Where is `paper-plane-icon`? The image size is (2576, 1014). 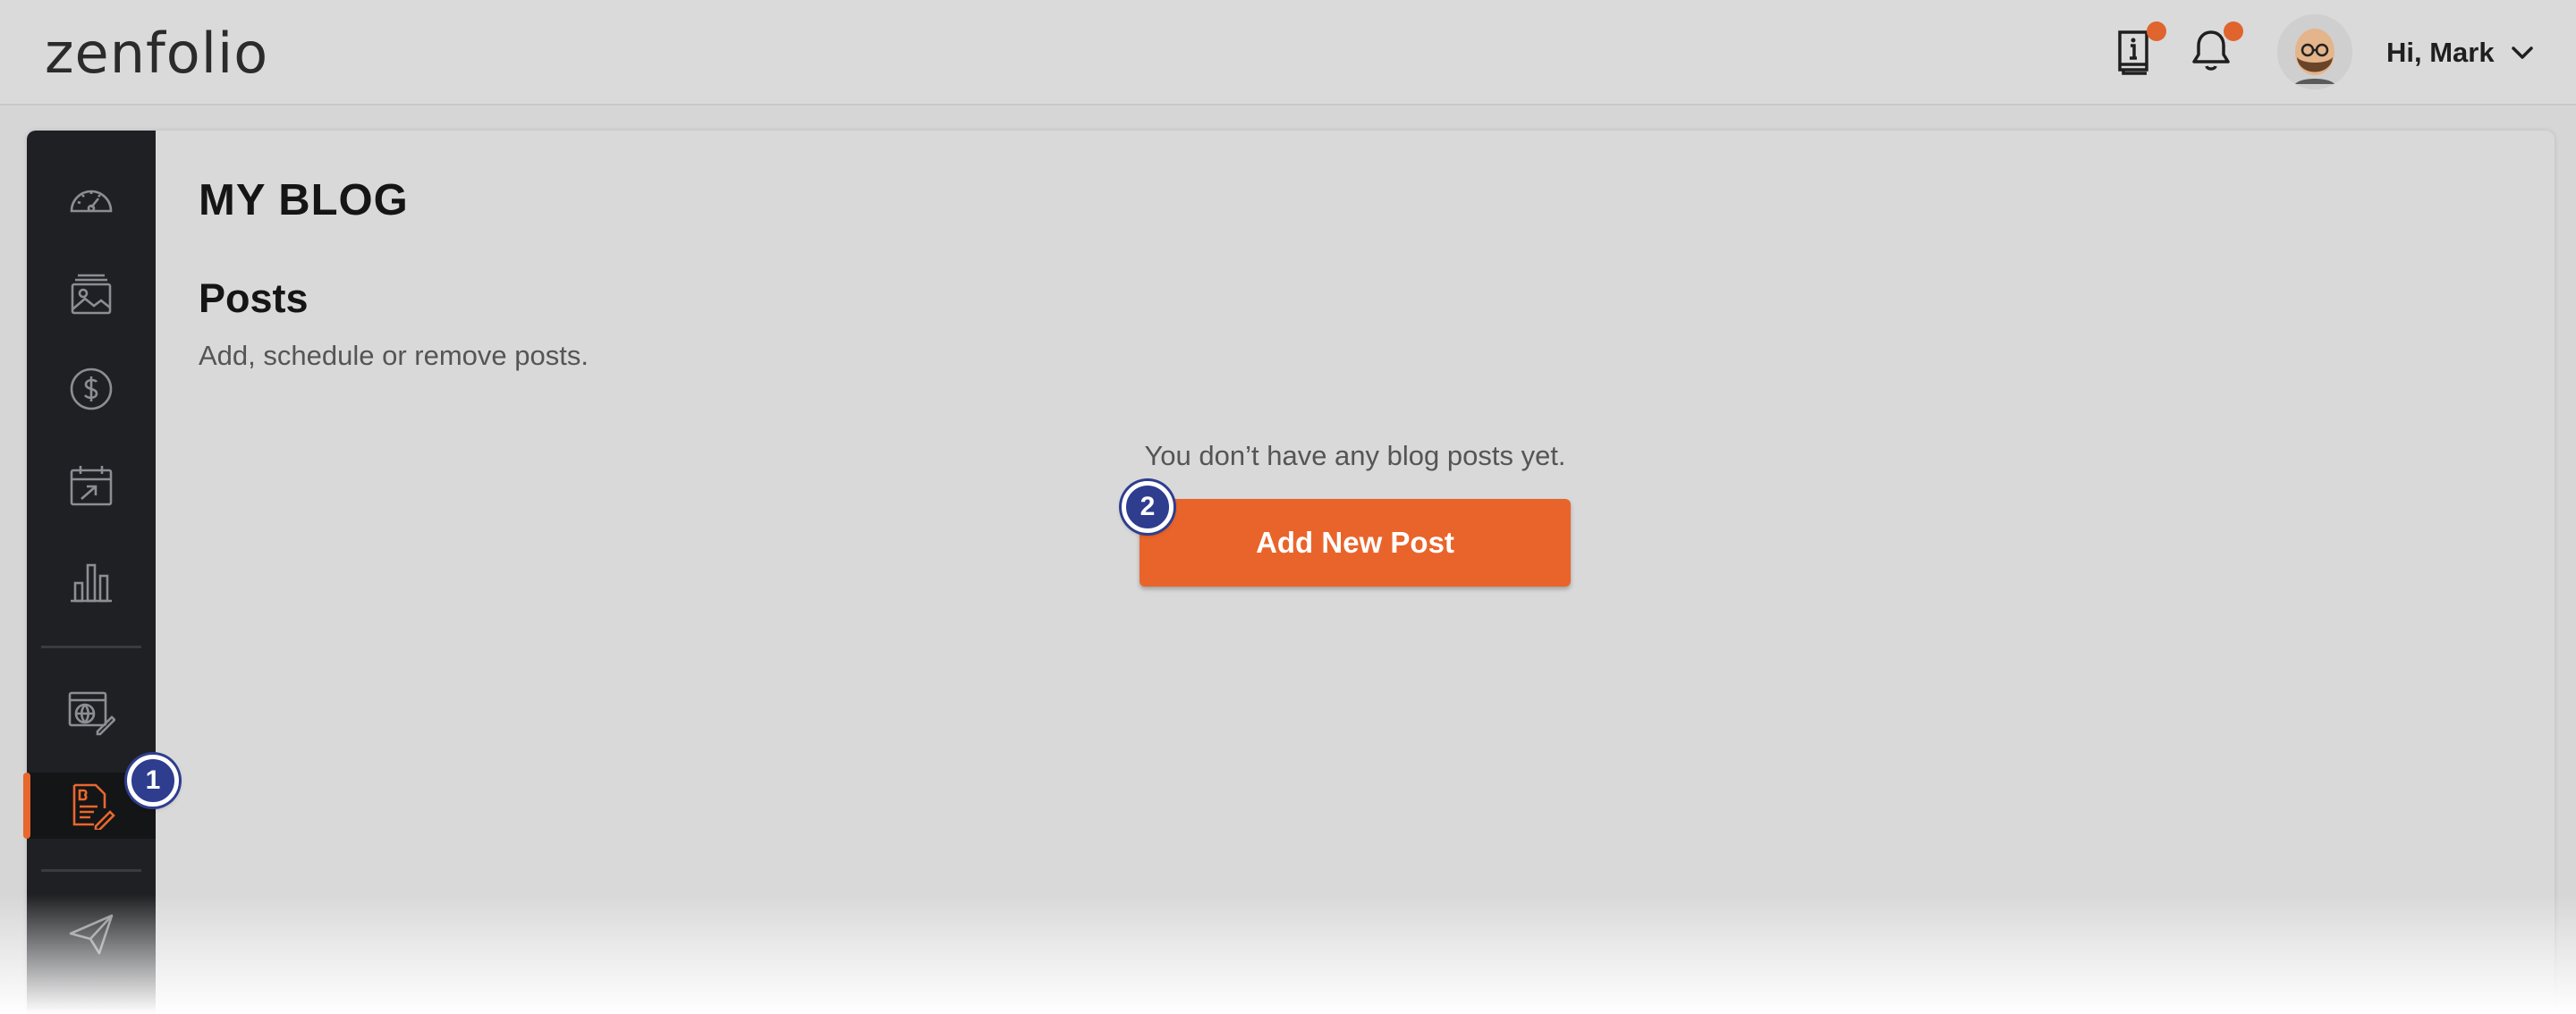
paper-plane-icon is located at coordinates (91, 934).